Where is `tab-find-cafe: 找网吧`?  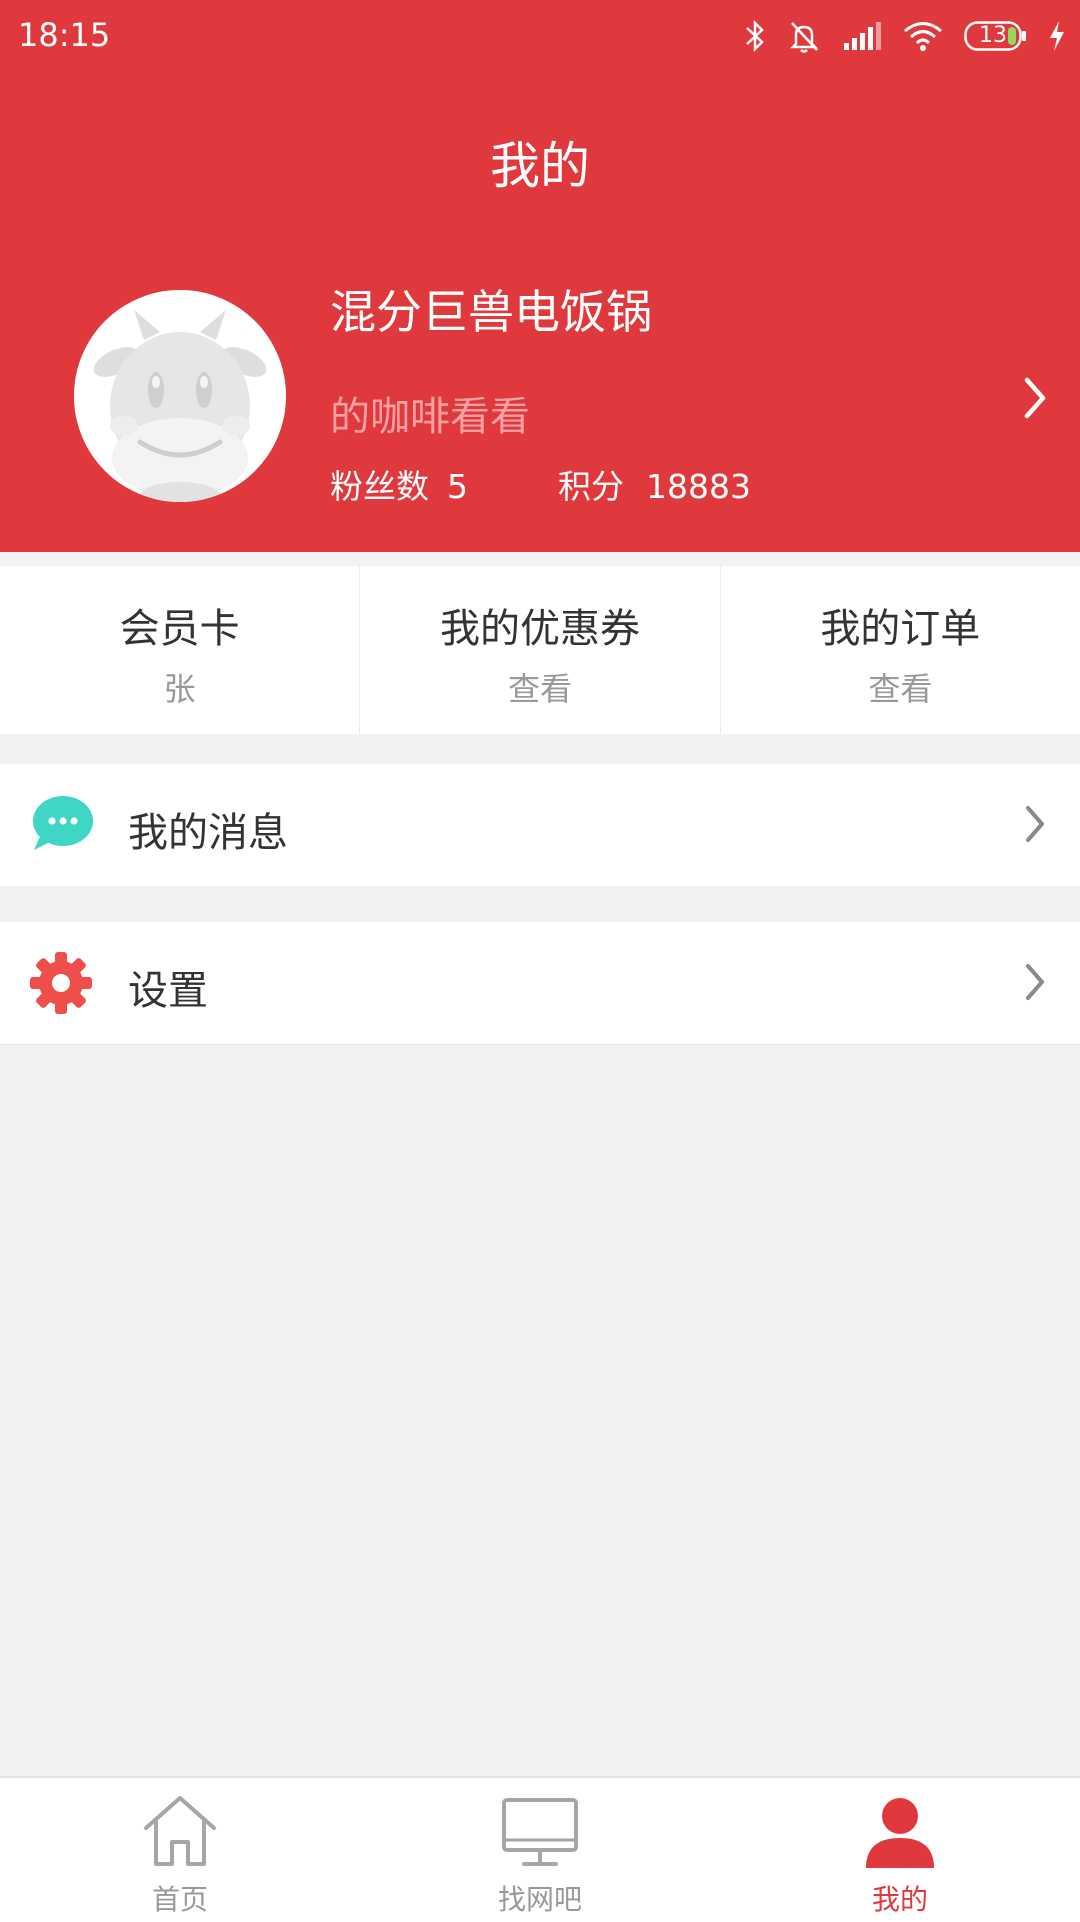 tab-find-cafe: 找网吧 is located at coordinates (540, 1850).